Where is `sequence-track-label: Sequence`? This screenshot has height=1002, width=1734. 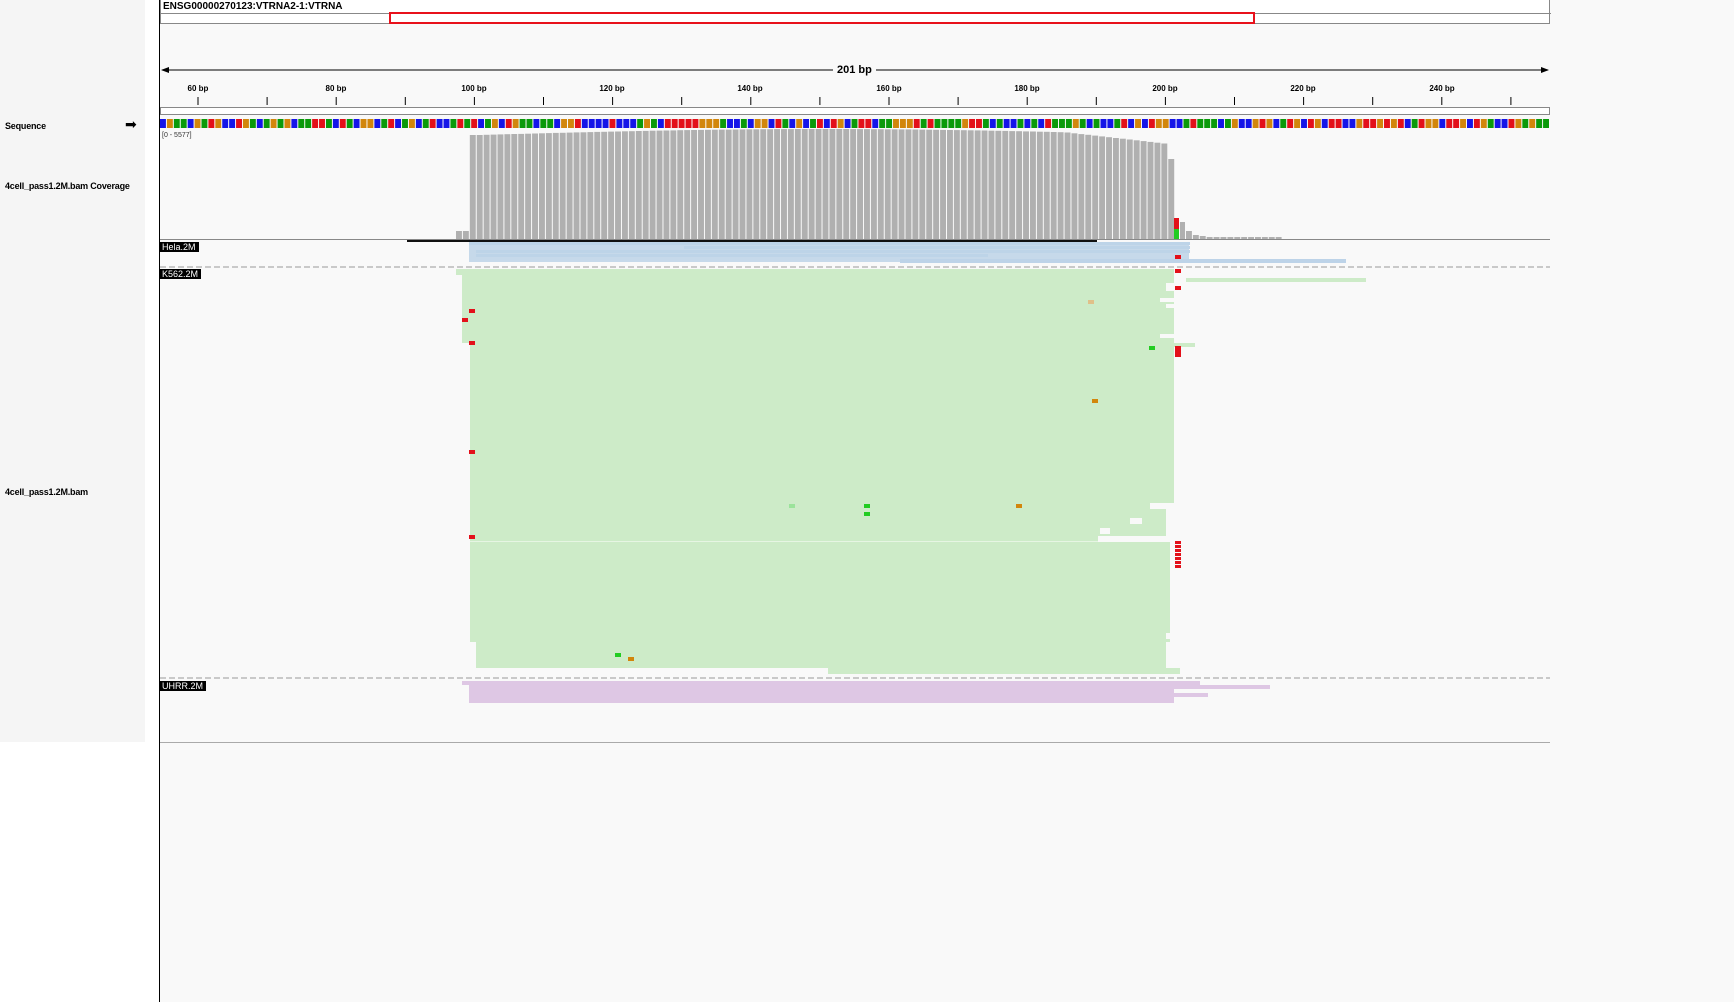 sequence-track-label: Sequence is located at coordinates (25, 126).